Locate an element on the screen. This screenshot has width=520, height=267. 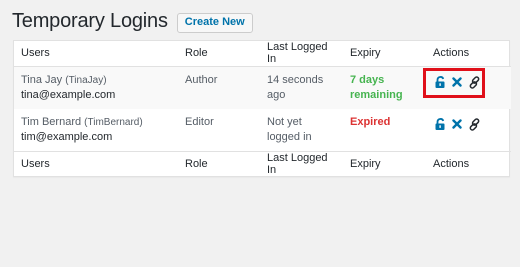
last-logged-in-cell: Not yet logged in is located at coordinates (289, 129).